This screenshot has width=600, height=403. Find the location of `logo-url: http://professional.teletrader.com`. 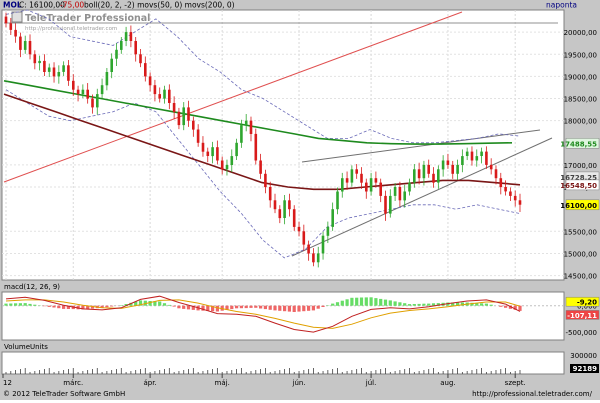

logo-url: http://professional.teletrader.com is located at coordinates (71, 29).